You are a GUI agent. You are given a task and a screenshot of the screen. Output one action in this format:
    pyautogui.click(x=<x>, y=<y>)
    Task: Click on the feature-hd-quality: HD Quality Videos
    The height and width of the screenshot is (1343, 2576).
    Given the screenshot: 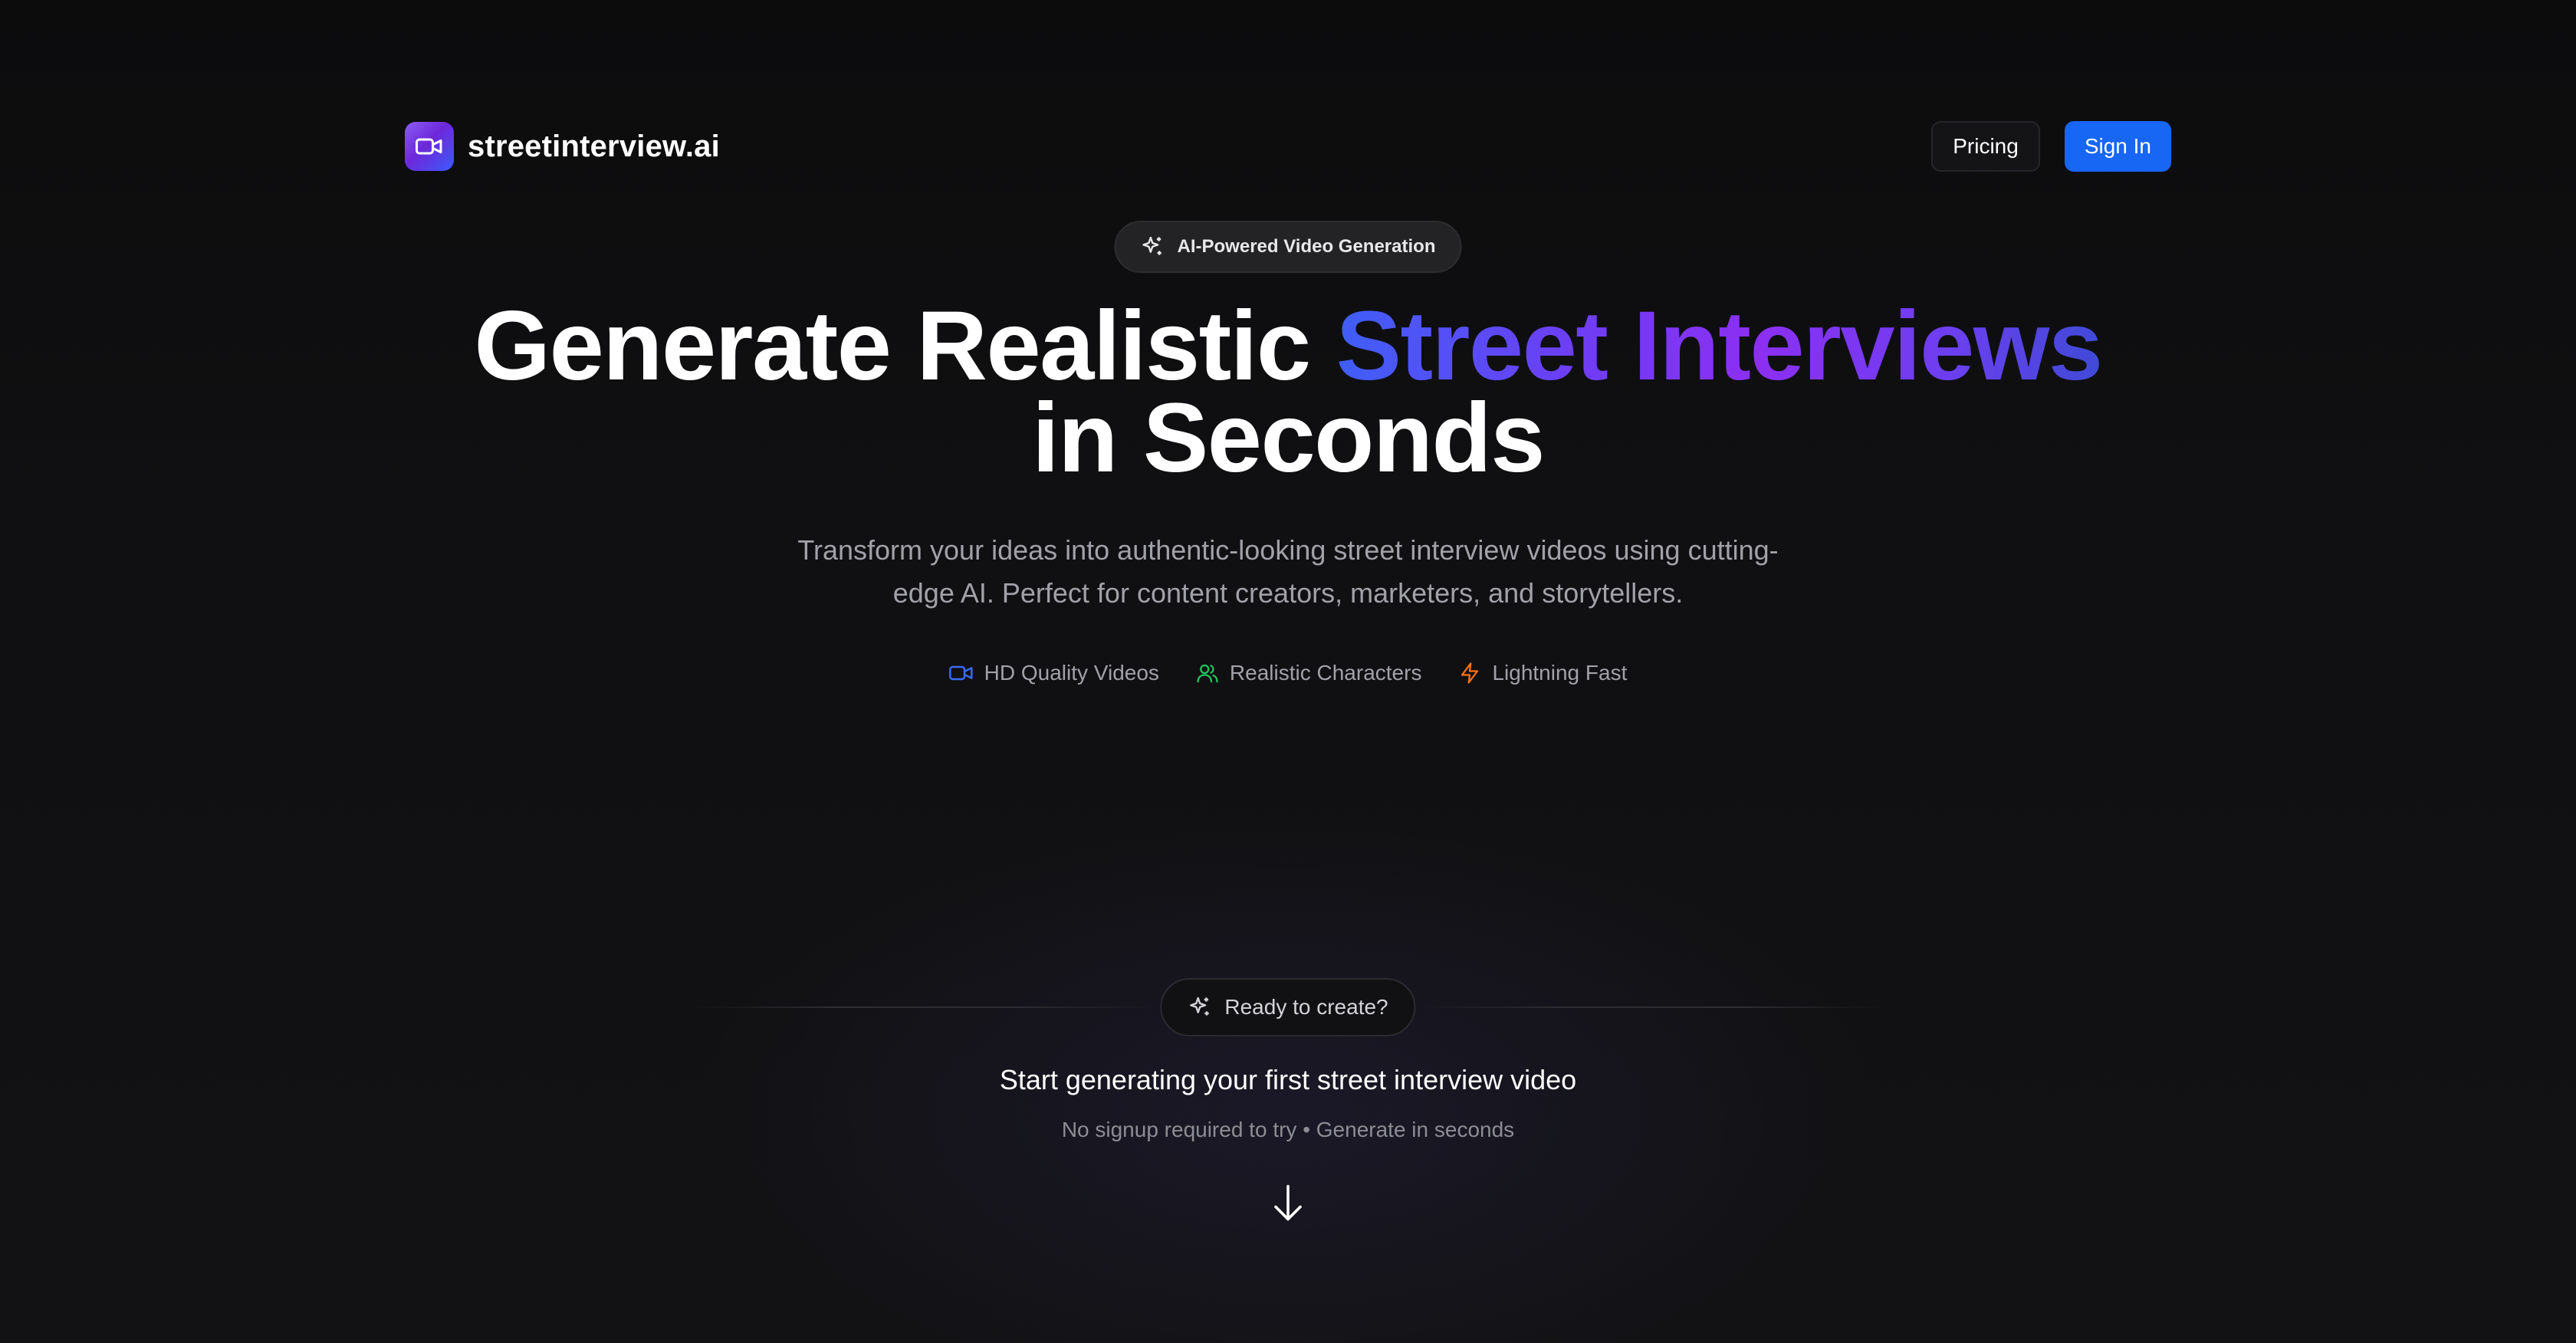 What is the action you would take?
    pyautogui.click(x=1053, y=673)
    